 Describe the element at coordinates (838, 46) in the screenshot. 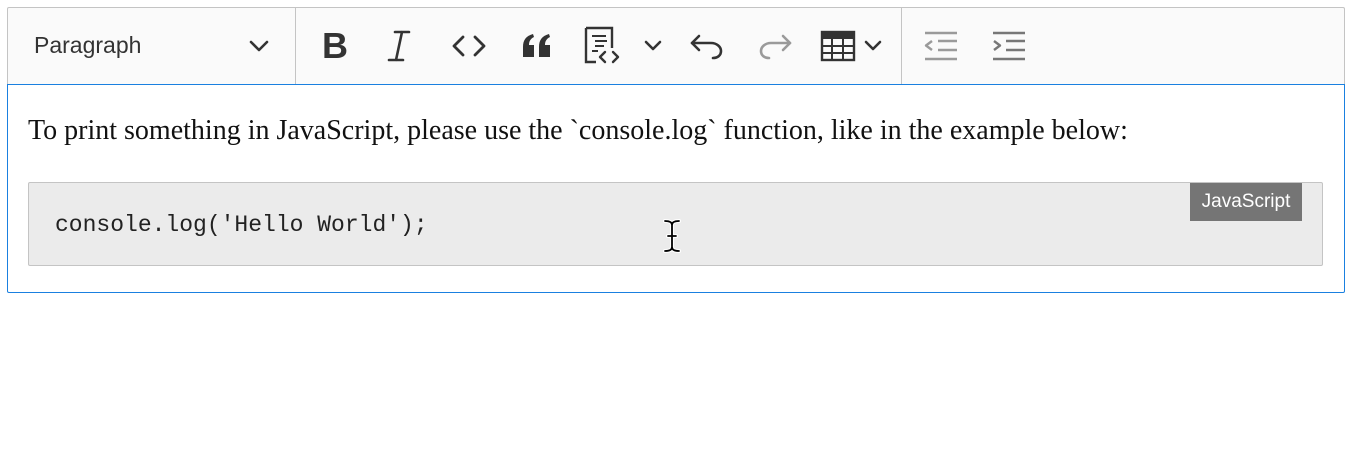

I see `table-icon` at that location.